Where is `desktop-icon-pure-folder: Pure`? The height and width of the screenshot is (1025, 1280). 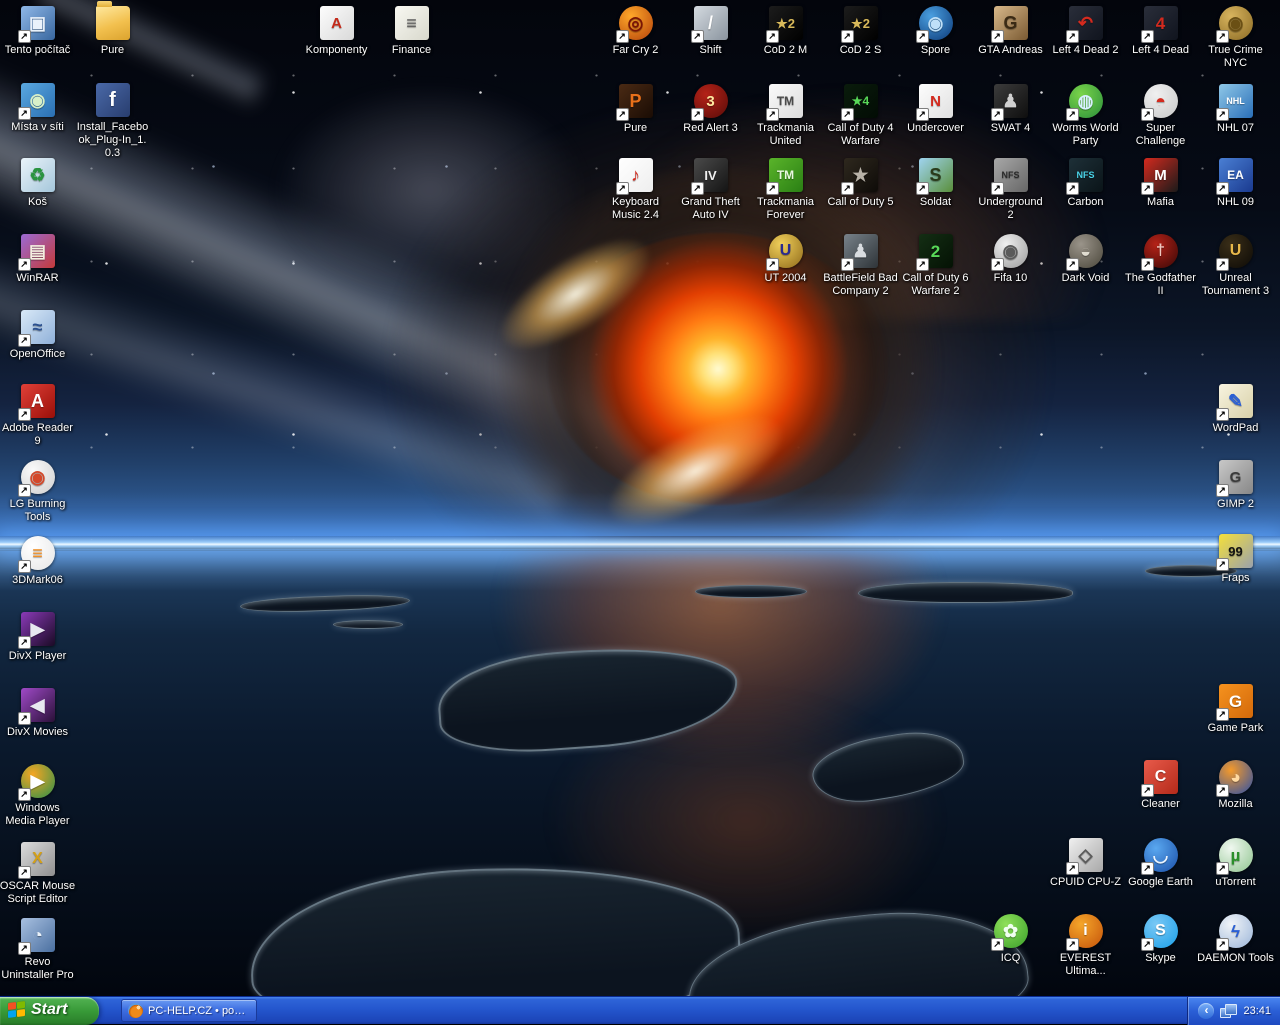 desktop-icon-pure-folder: Pure is located at coordinates (112, 29).